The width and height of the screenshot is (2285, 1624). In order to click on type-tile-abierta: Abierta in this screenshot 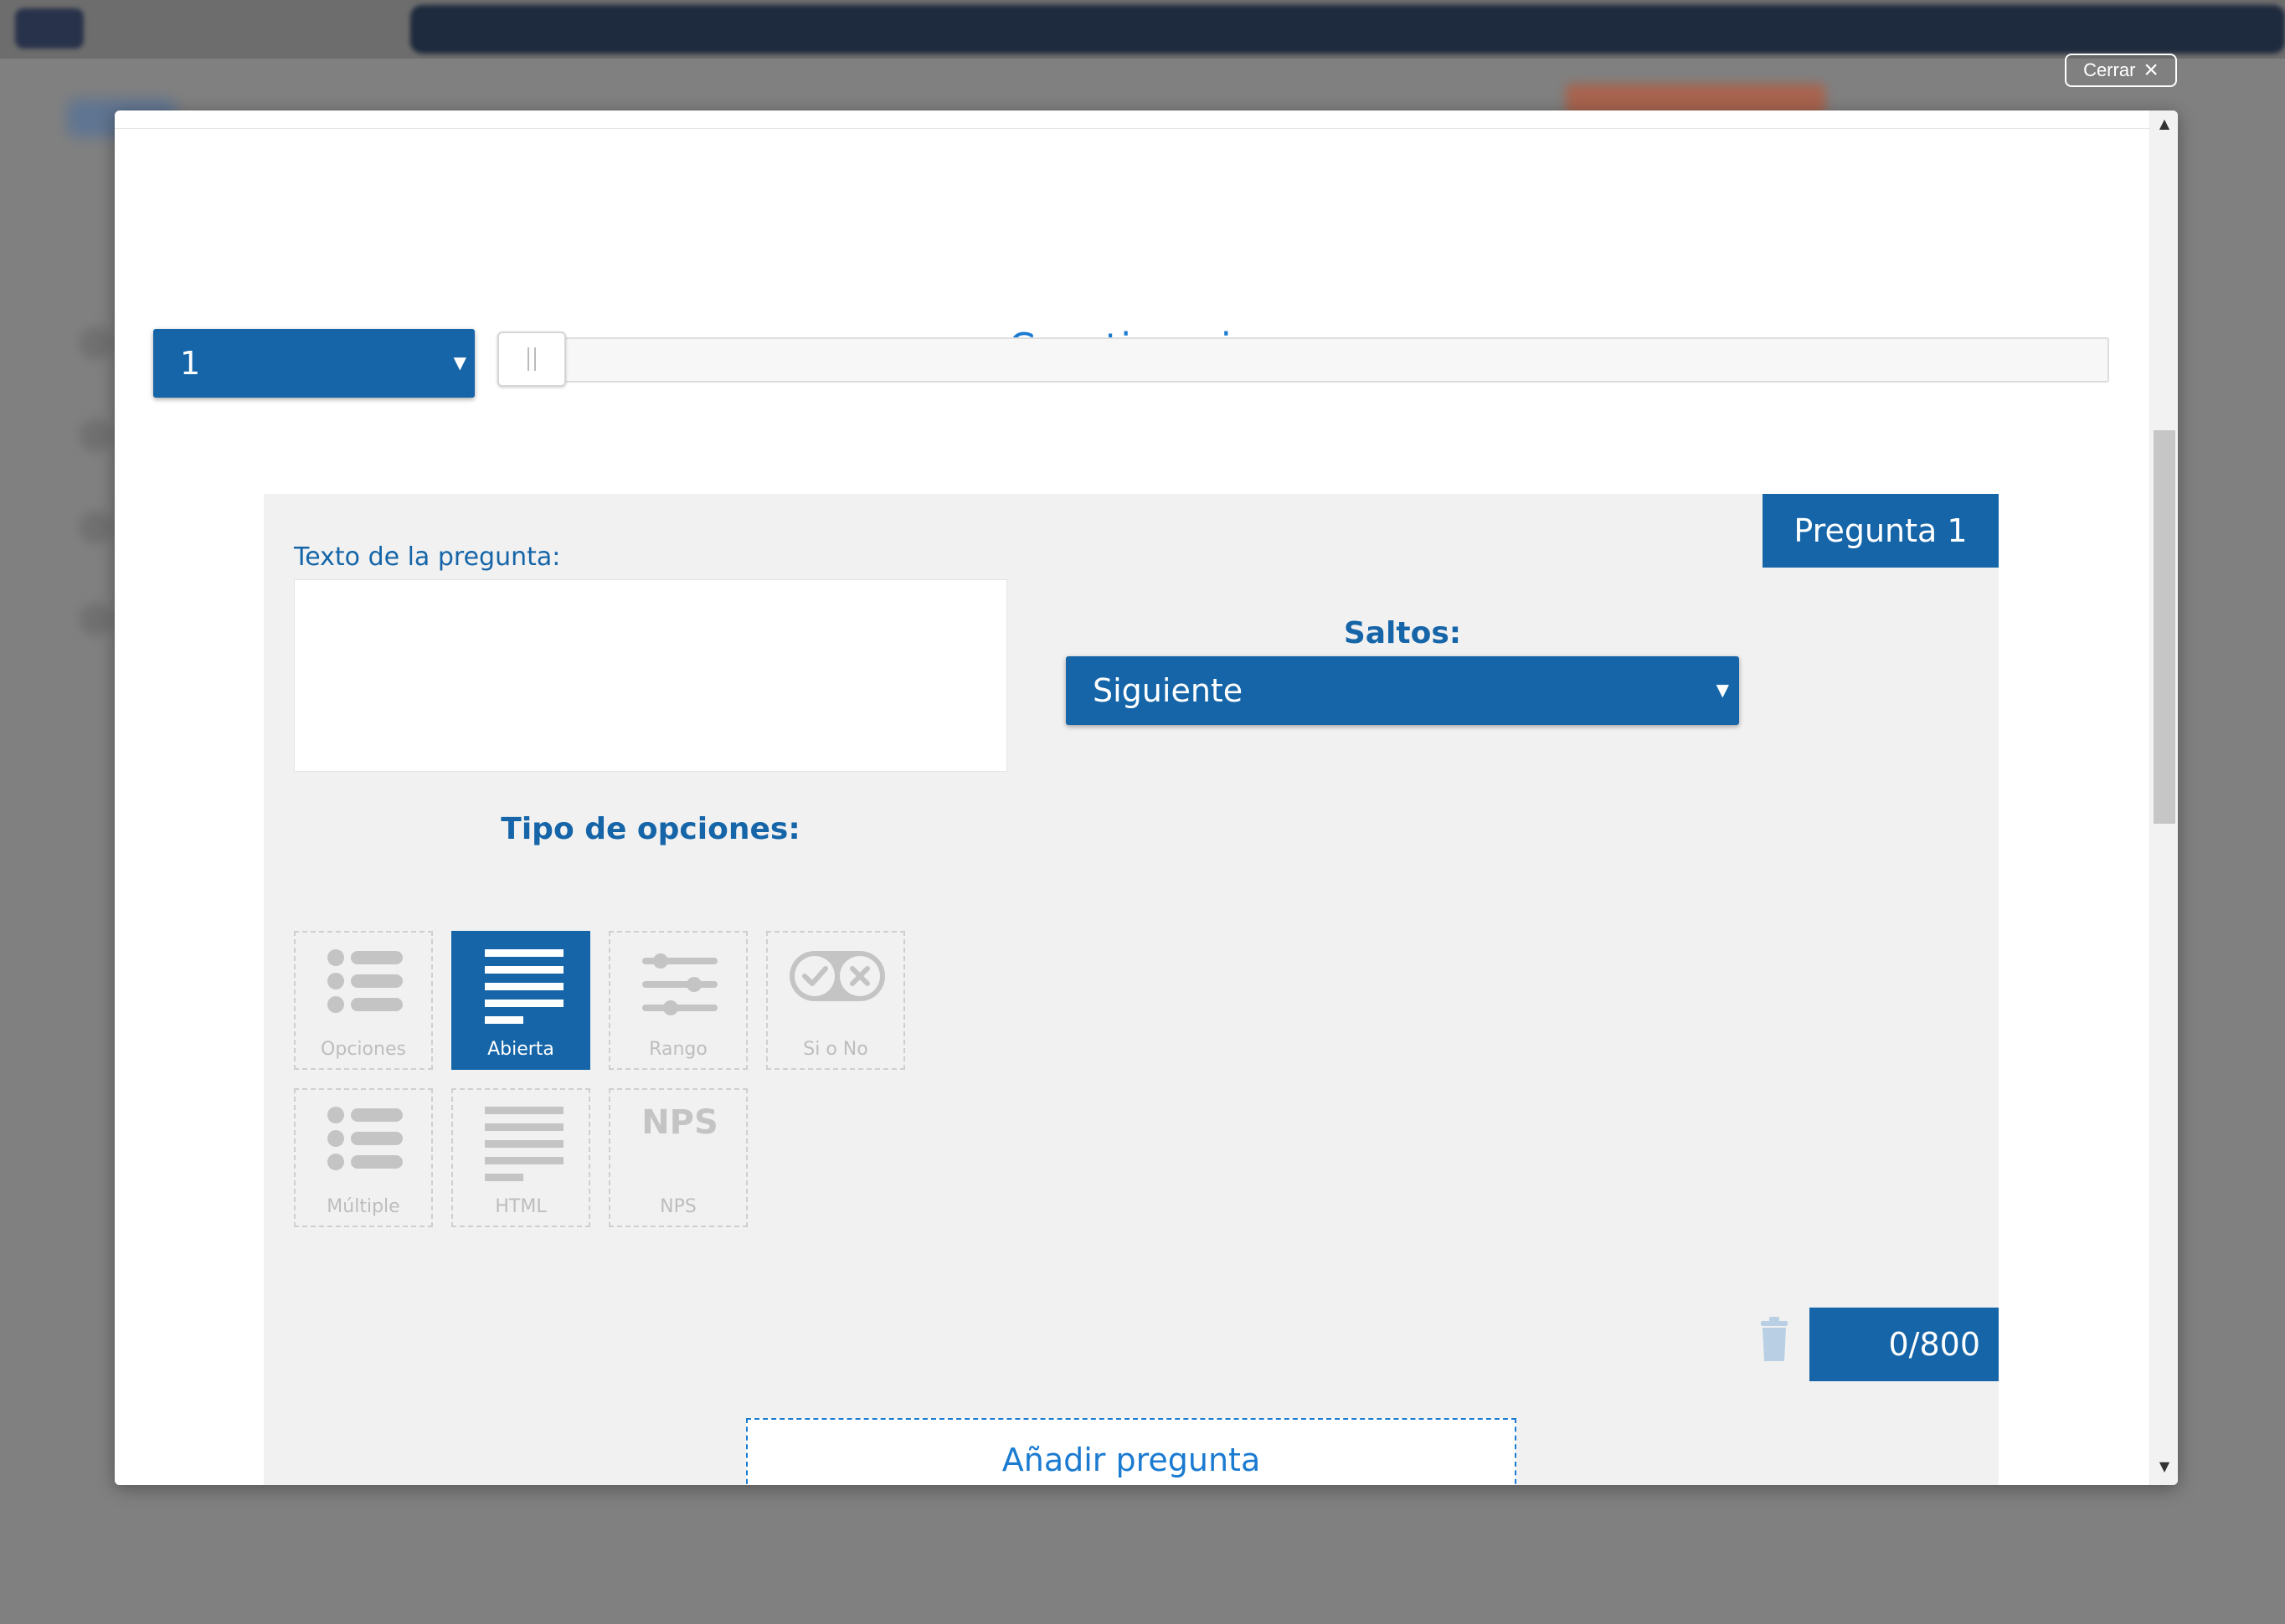, I will do `click(520, 1000)`.